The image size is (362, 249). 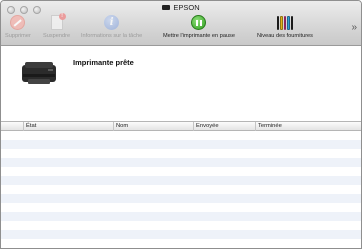 I want to click on job-info-button: i Informations sur la tâche, so click(x=111, y=27).